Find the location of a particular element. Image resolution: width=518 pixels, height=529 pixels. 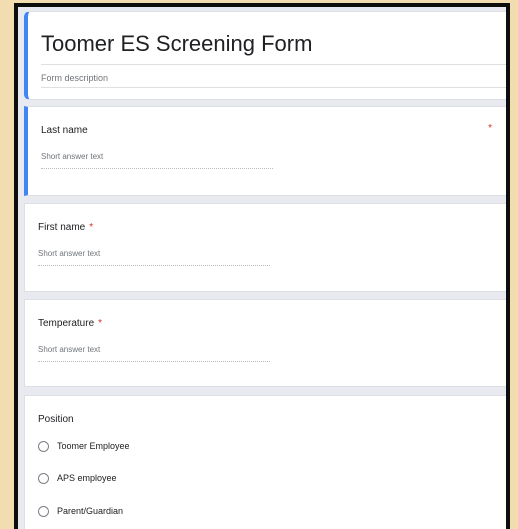

question-title-temperature: Temperature * is located at coordinates (70, 323).